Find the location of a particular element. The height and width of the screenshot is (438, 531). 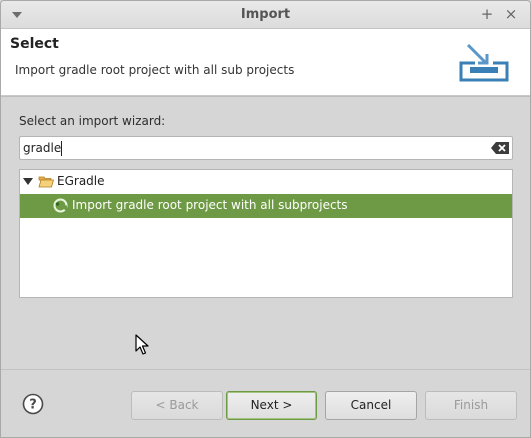

help-icon: ? is located at coordinates (33, 404).